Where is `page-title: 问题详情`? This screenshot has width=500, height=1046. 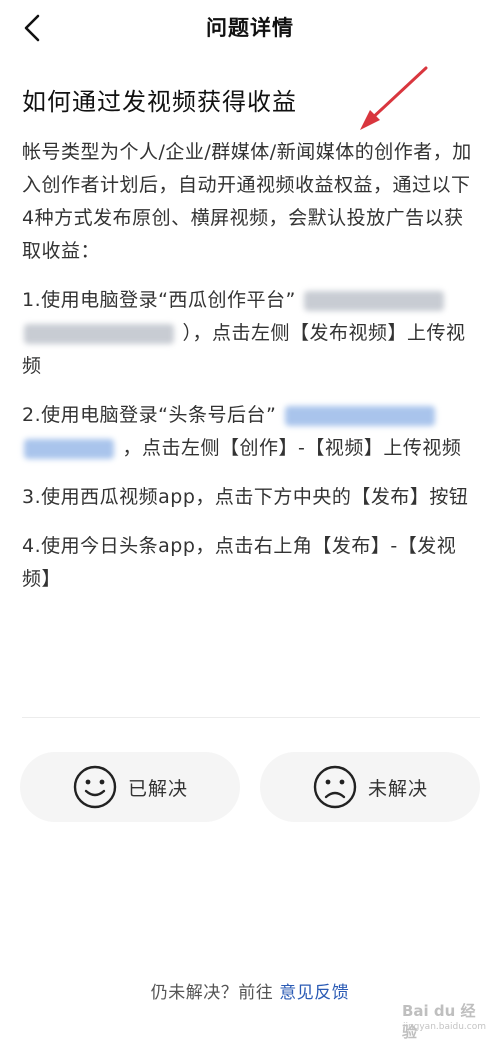
page-title: 问题详情 is located at coordinates (250, 28).